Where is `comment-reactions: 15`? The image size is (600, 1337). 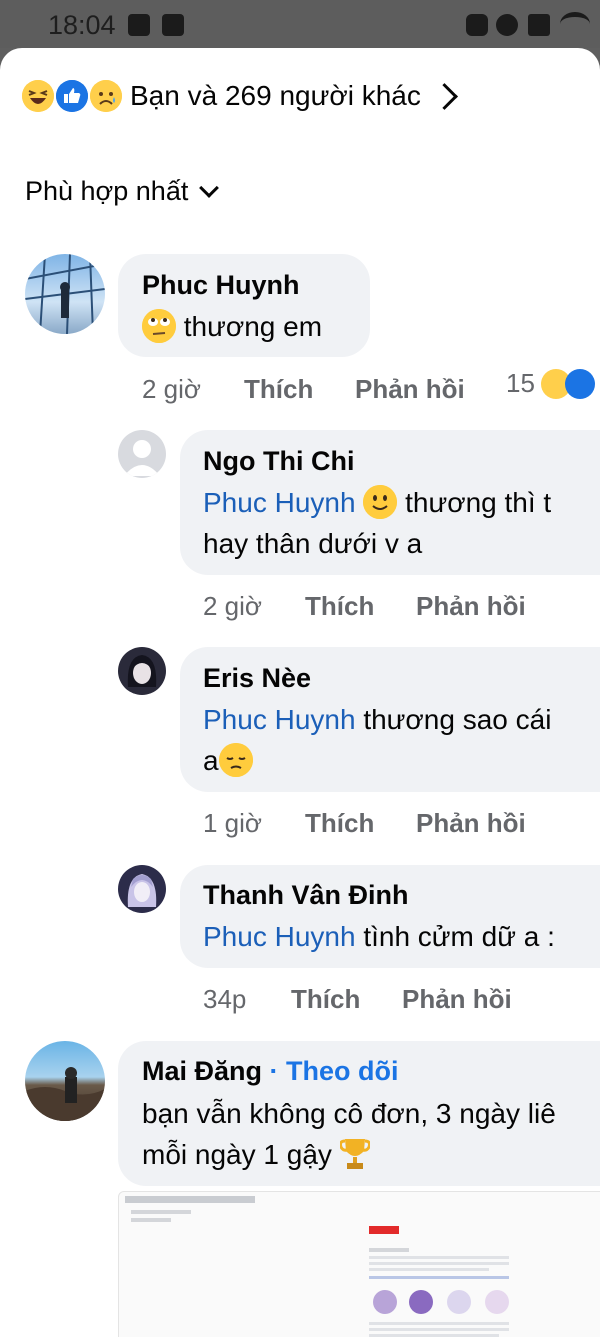 comment-reactions: 15 is located at coordinates (550, 383).